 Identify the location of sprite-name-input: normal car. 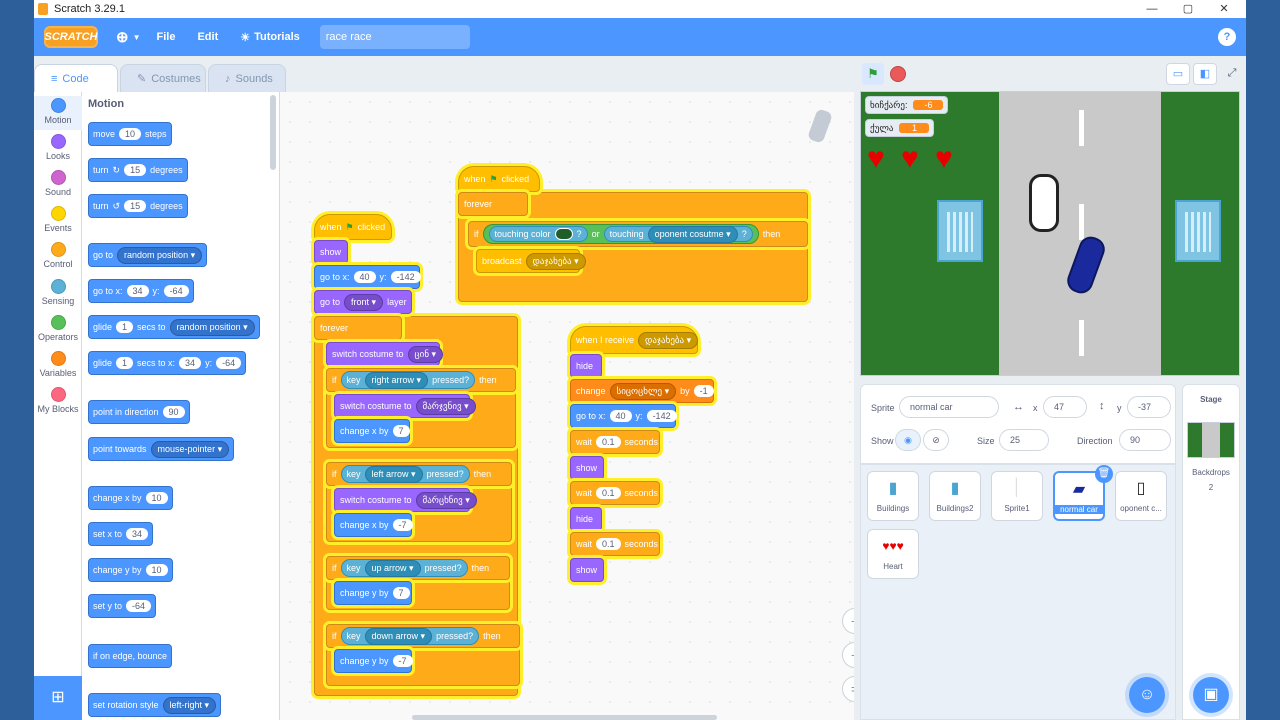
(949, 407).